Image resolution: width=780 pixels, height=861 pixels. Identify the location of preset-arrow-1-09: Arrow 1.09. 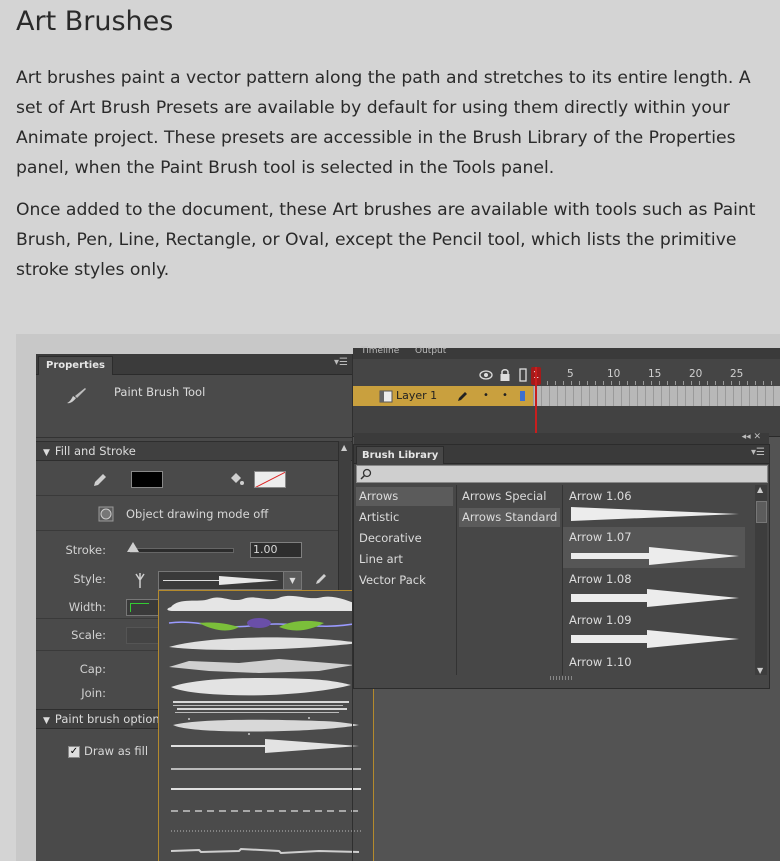
(600, 620).